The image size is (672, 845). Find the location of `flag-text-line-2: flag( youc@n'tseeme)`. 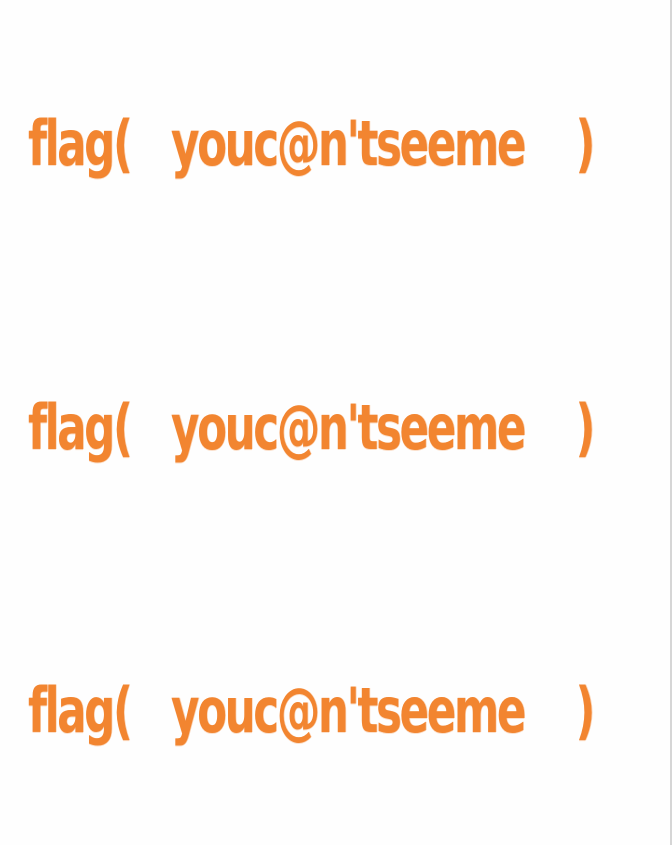

flag-text-line-2: flag( youc@n'tseeme) is located at coordinates (311, 428).